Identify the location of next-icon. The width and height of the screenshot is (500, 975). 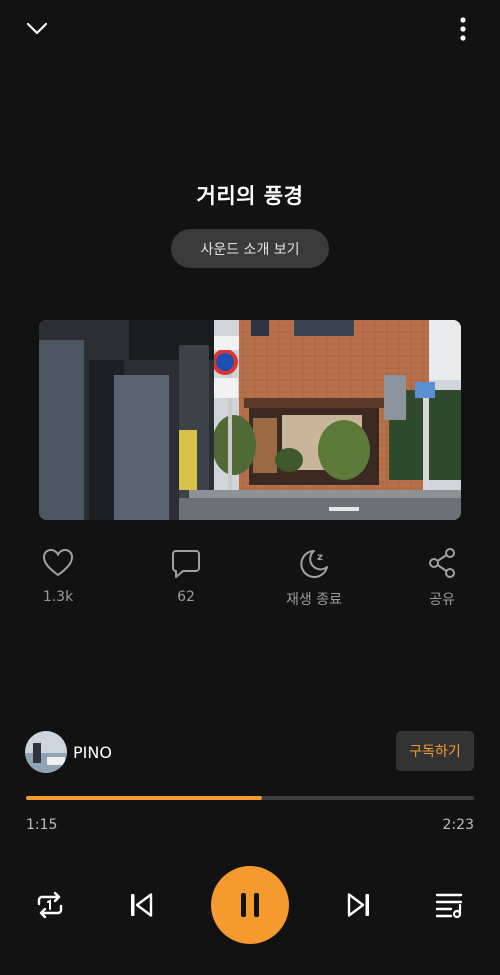
(358, 905).